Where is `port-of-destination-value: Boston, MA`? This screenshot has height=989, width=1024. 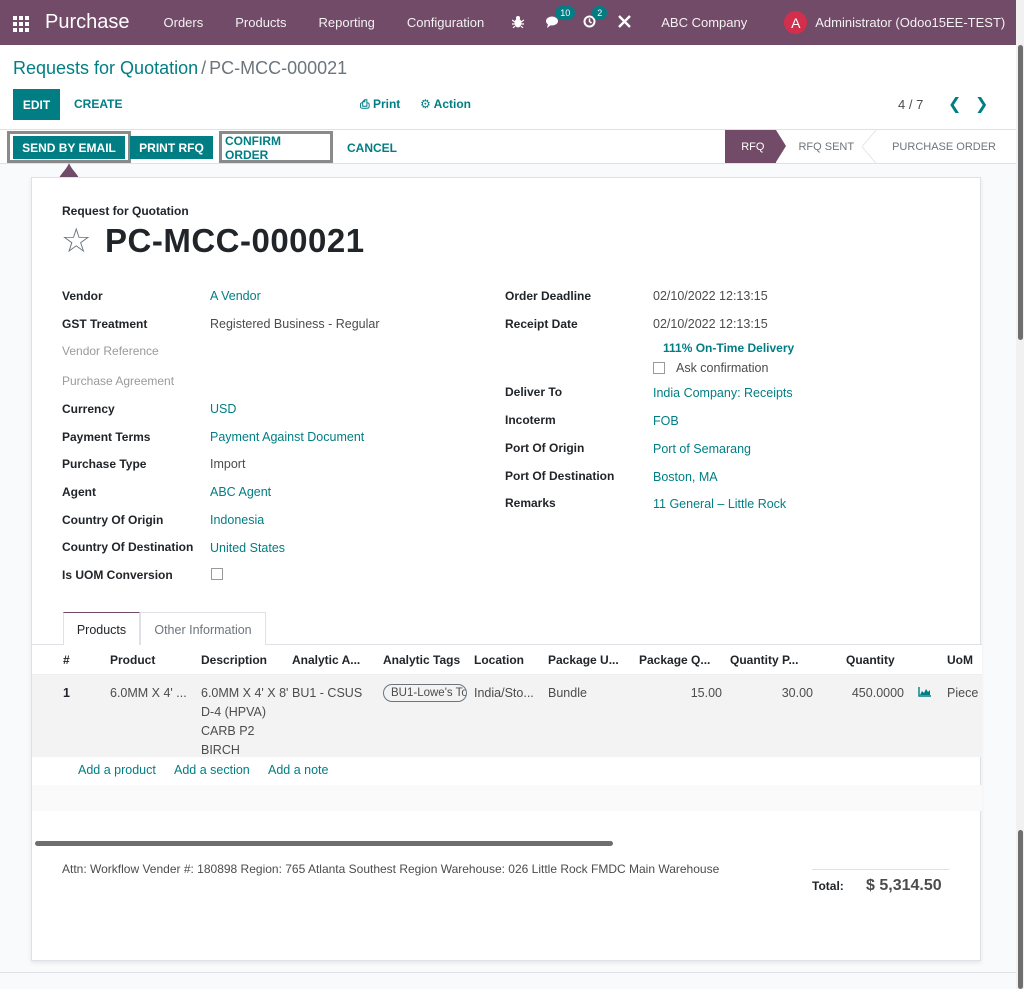 port-of-destination-value: Boston, MA is located at coordinates (685, 477).